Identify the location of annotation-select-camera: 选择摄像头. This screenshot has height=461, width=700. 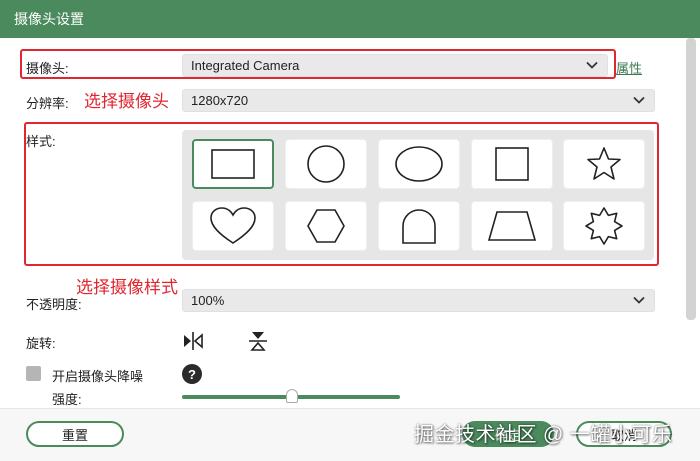
(126, 101).